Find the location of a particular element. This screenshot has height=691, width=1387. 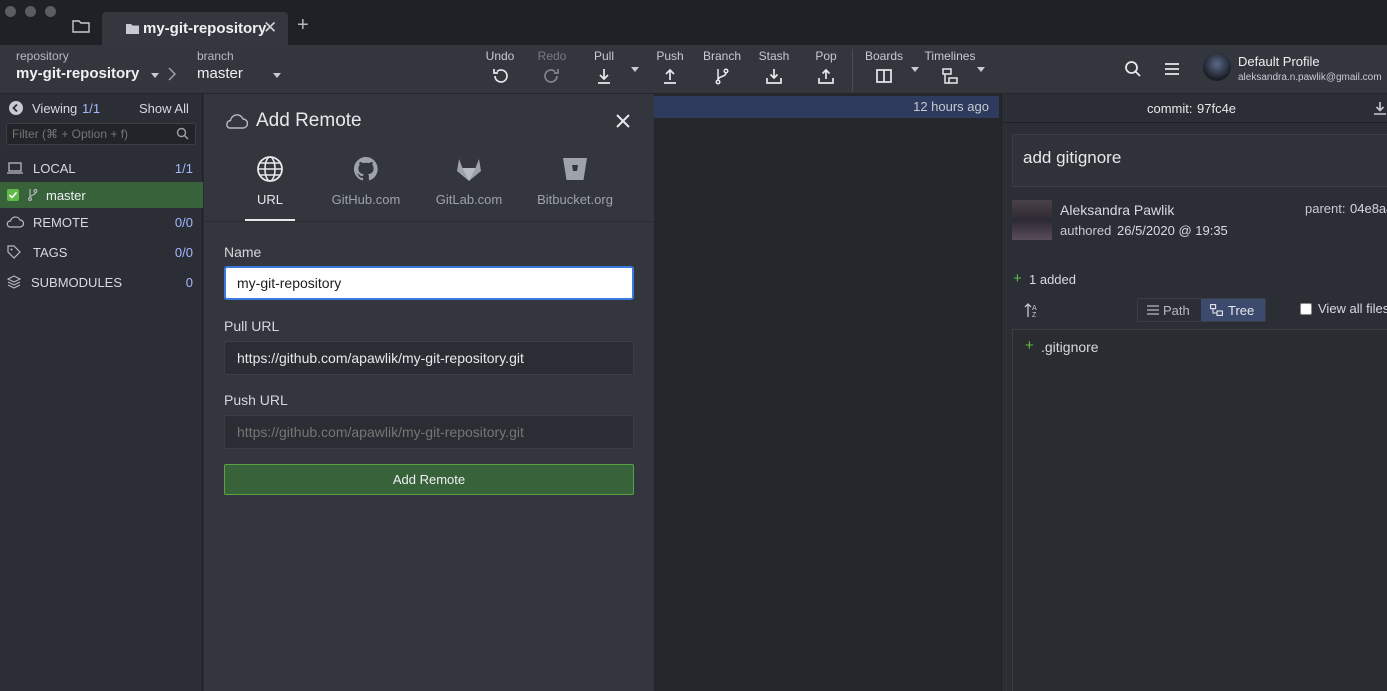

layers-icon is located at coordinates (14, 282).